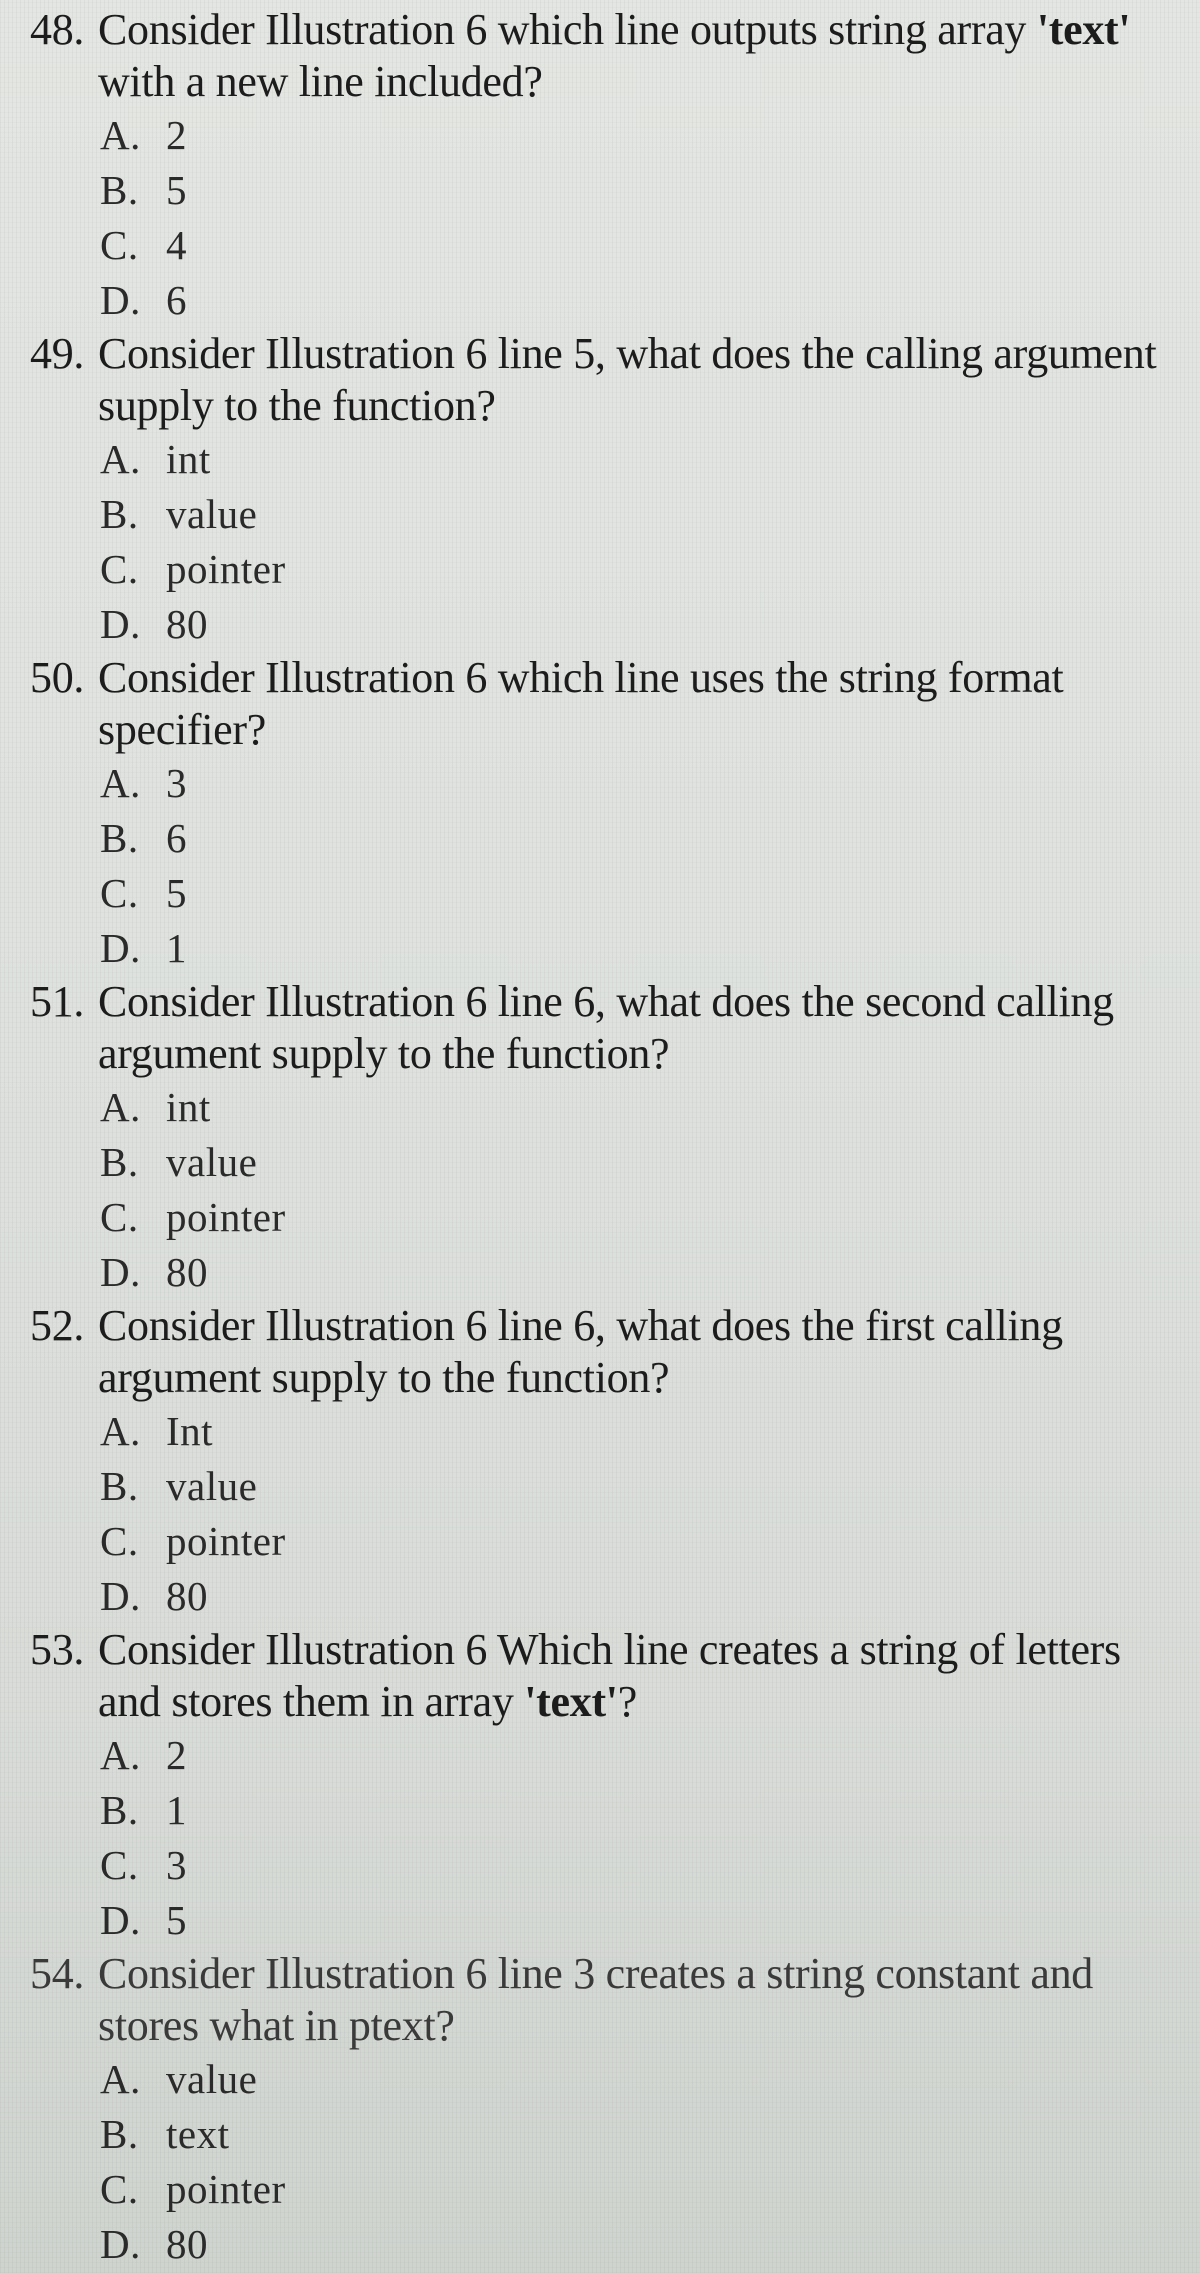  Describe the element at coordinates (57, 1325) in the screenshot. I see `question-number: 52.` at that location.